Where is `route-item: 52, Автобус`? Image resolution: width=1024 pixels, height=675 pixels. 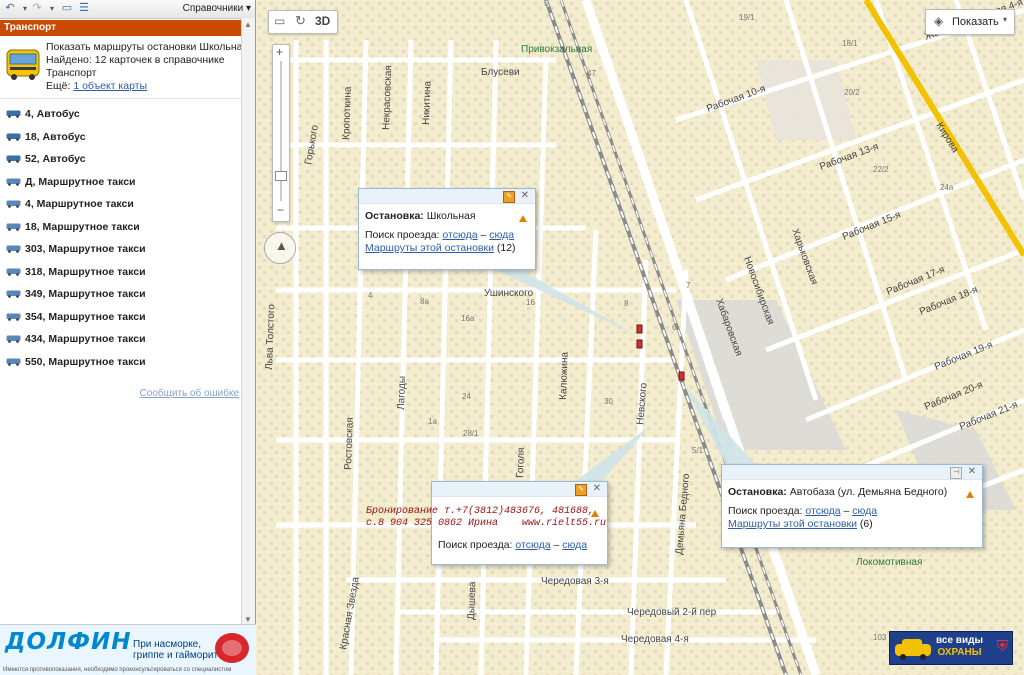 route-item: 52, Автобус is located at coordinates (127, 159).